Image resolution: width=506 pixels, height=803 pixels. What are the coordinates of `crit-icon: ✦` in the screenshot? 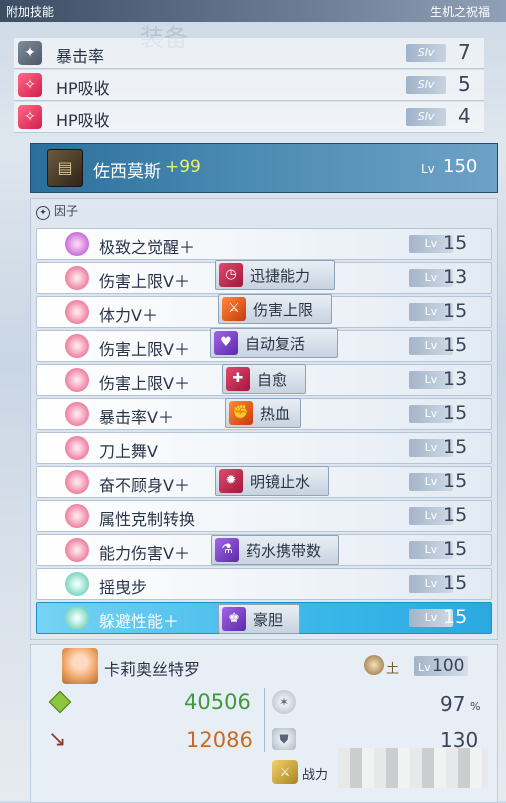 It's located at (30, 53).